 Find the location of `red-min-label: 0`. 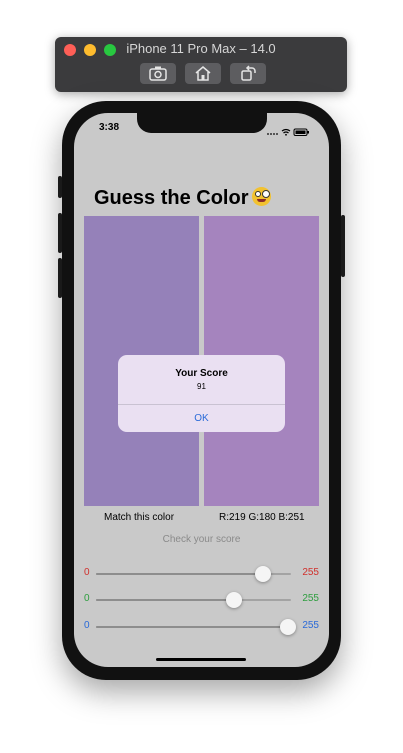

red-min-label: 0 is located at coordinates (87, 572).